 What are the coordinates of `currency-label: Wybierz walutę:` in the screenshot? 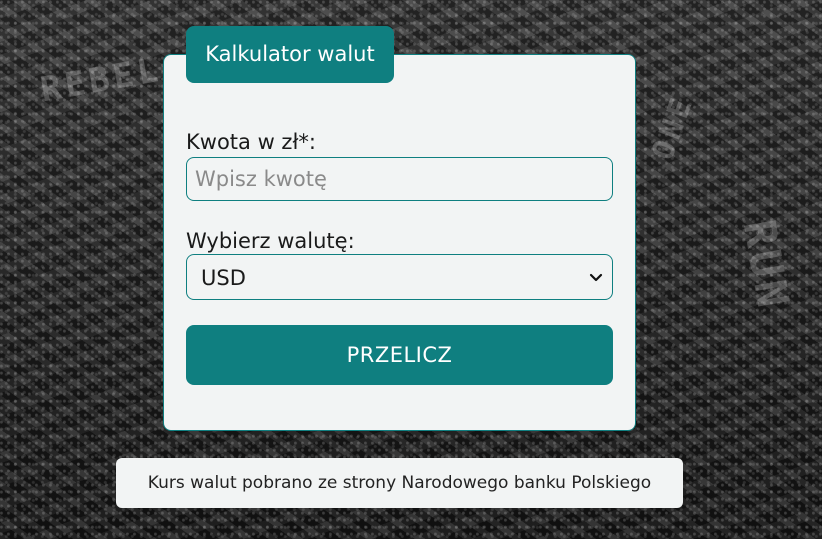 It's located at (270, 241).